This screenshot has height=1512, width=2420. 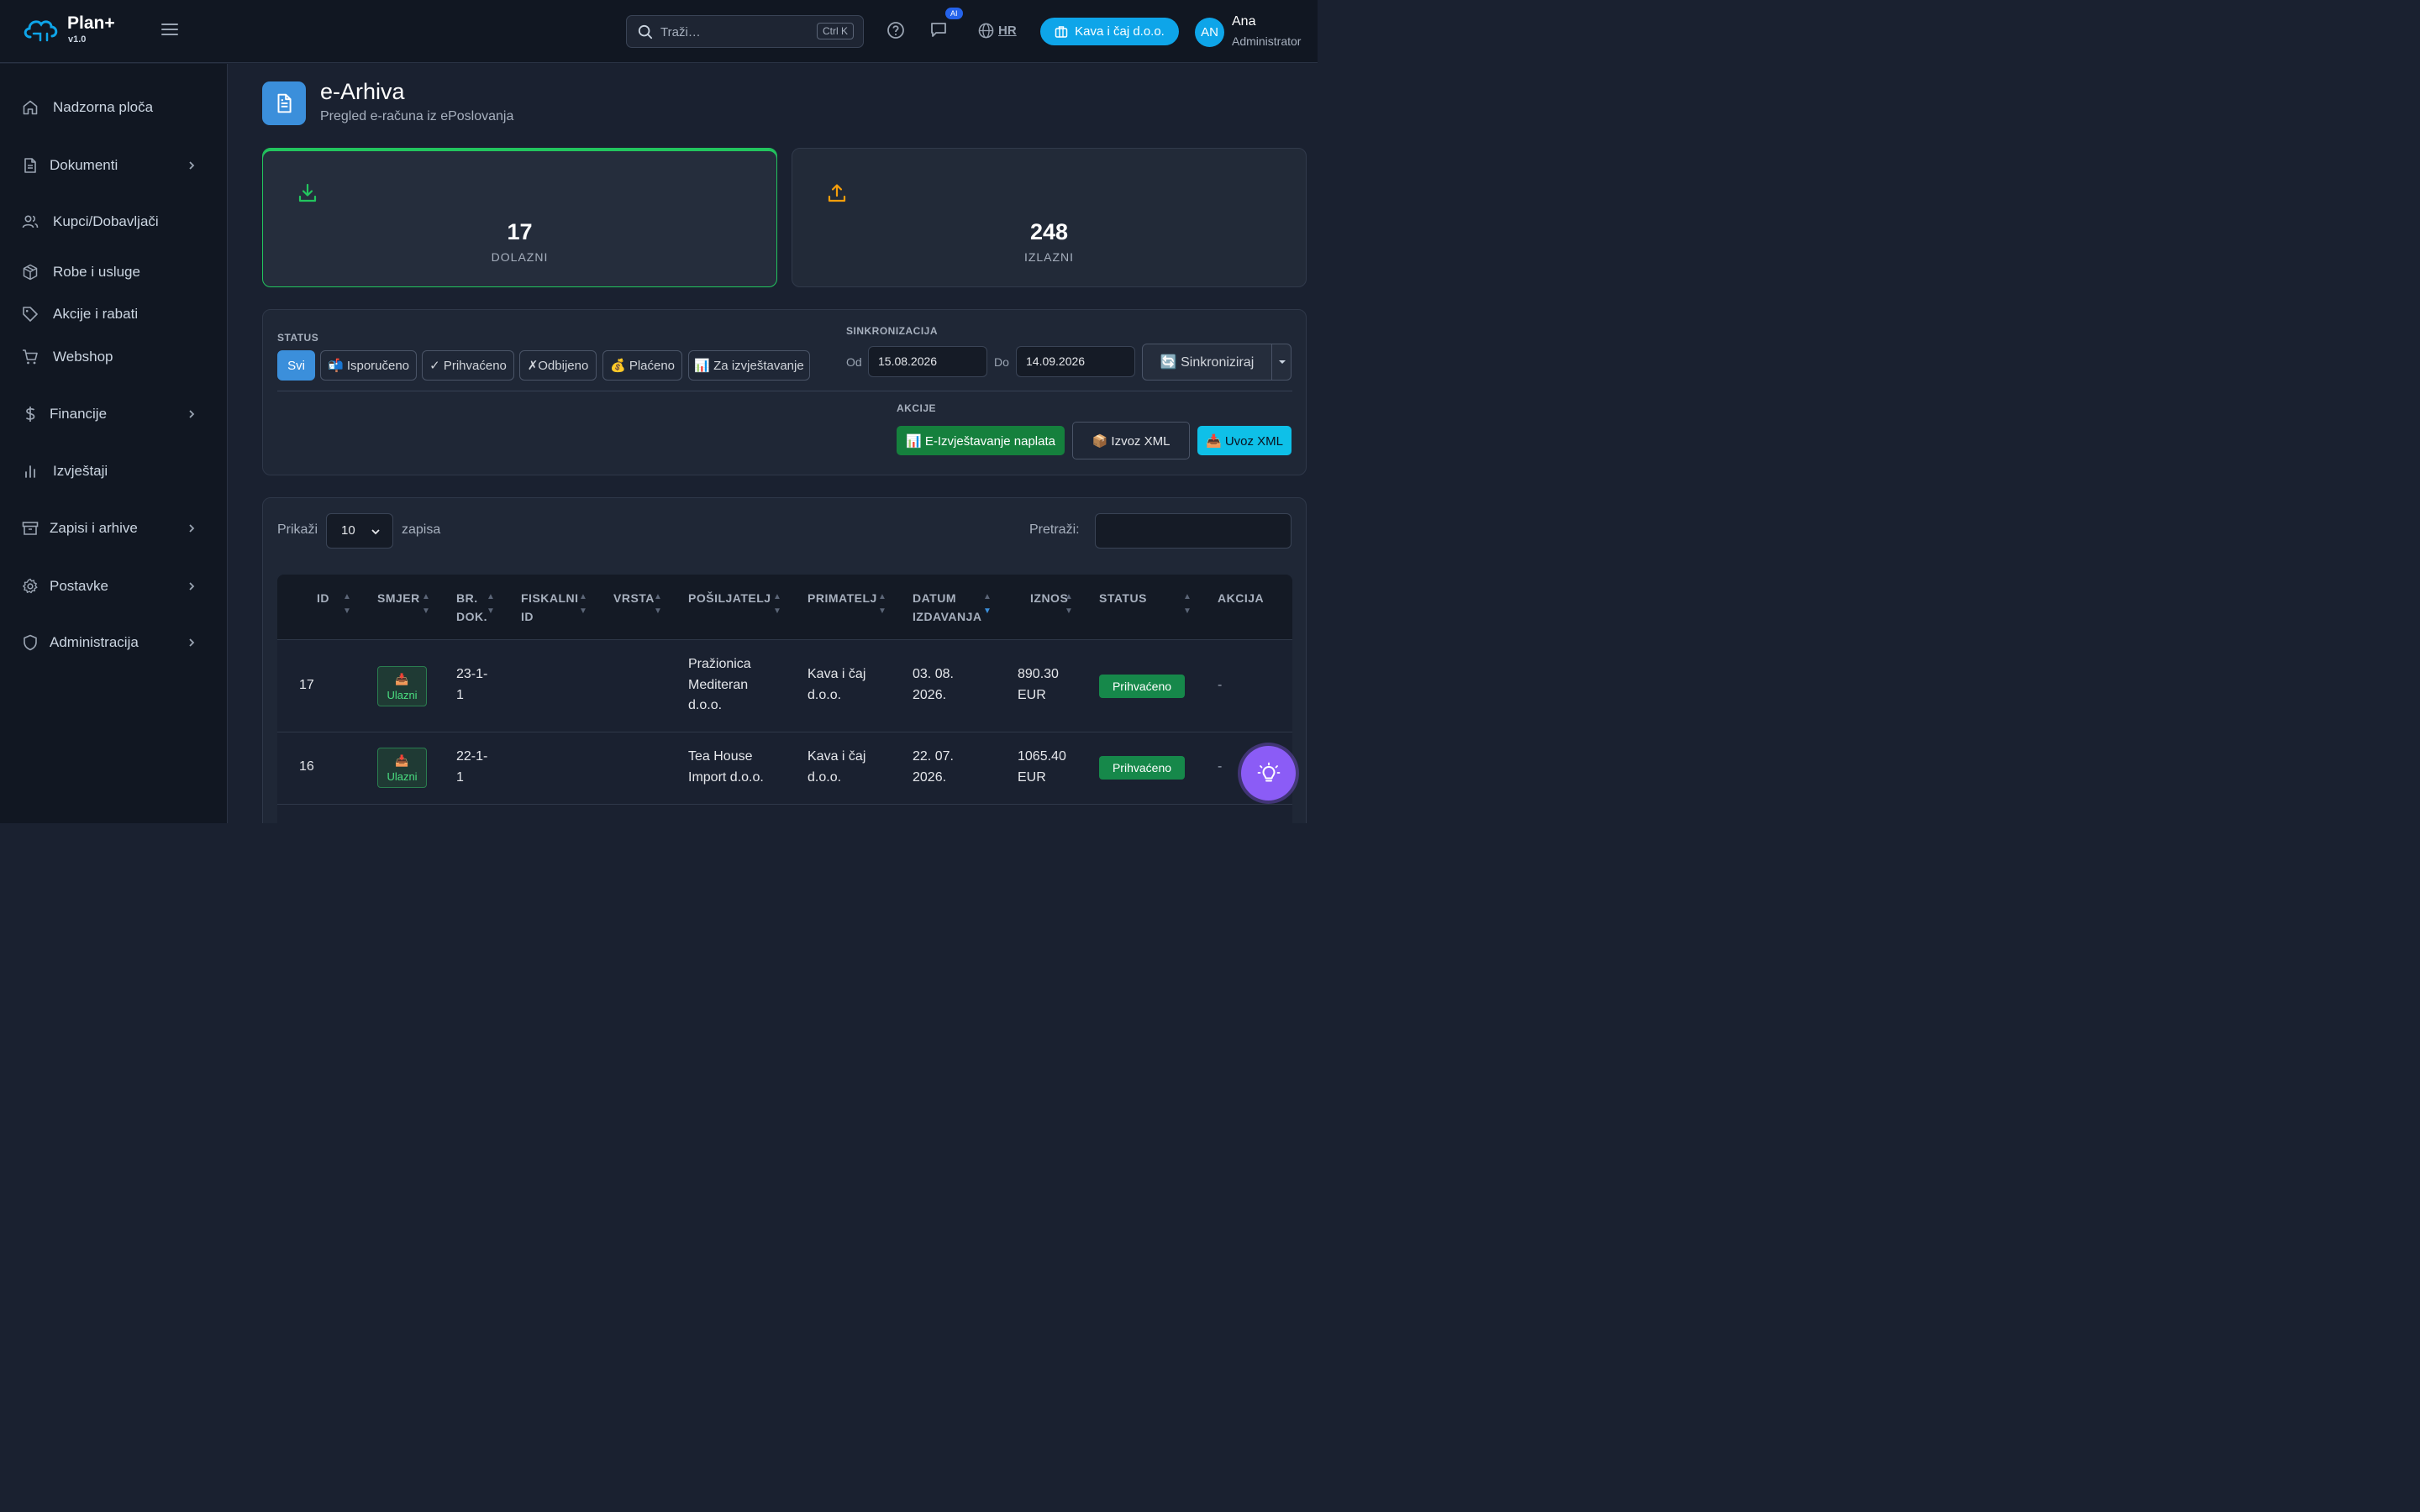 What do you see at coordinates (94, 528) in the screenshot?
I see `sidebar-item-label: Zapisi i arhive` at bounding box center [94, 528].